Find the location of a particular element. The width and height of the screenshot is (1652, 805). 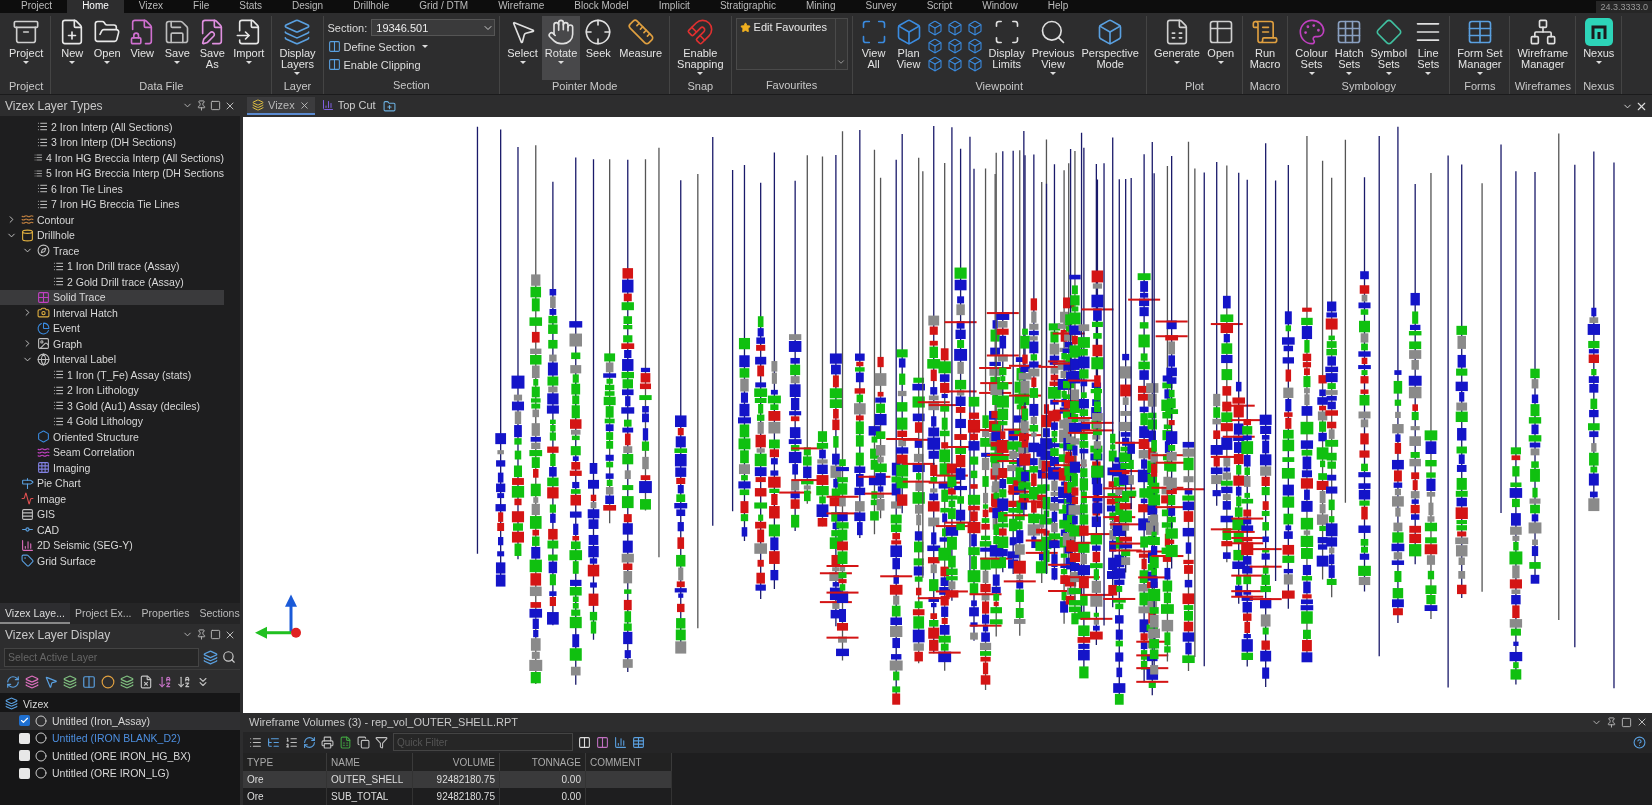

ordered-list-icon is located at coordinates (291, 742).